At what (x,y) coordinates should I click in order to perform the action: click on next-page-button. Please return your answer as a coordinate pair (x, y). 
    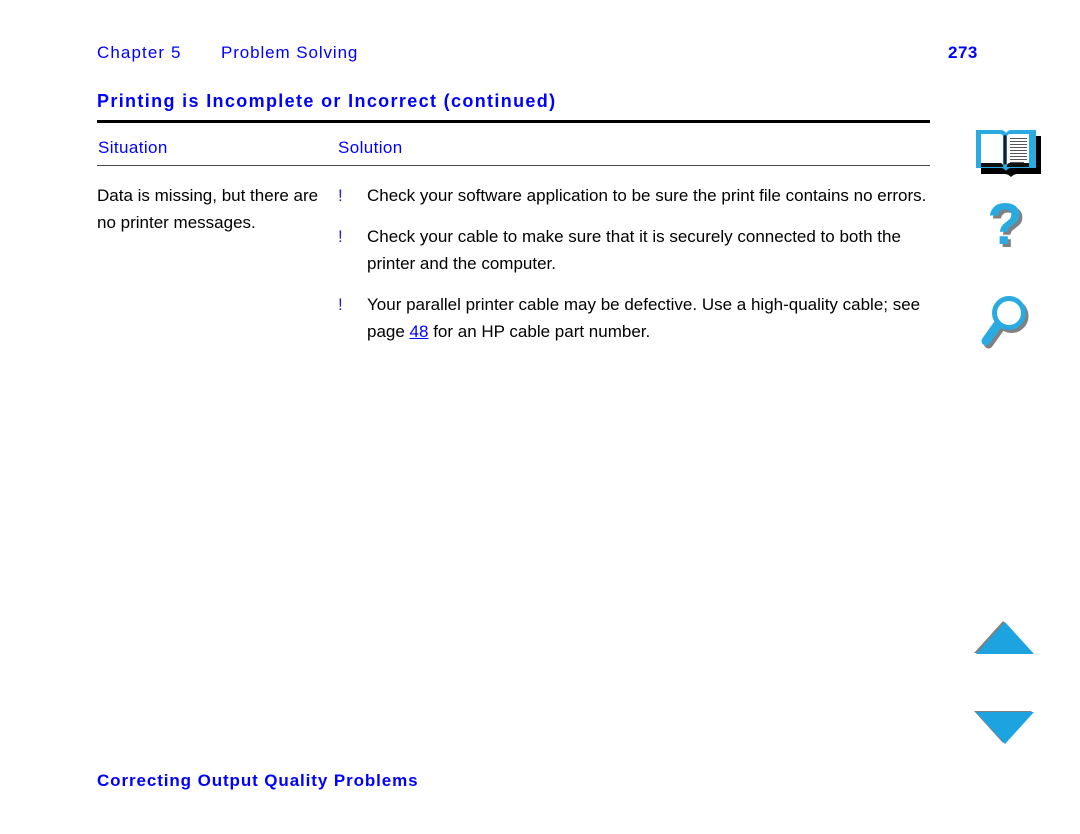
    Looking at the image, I should click on (1005, 735).